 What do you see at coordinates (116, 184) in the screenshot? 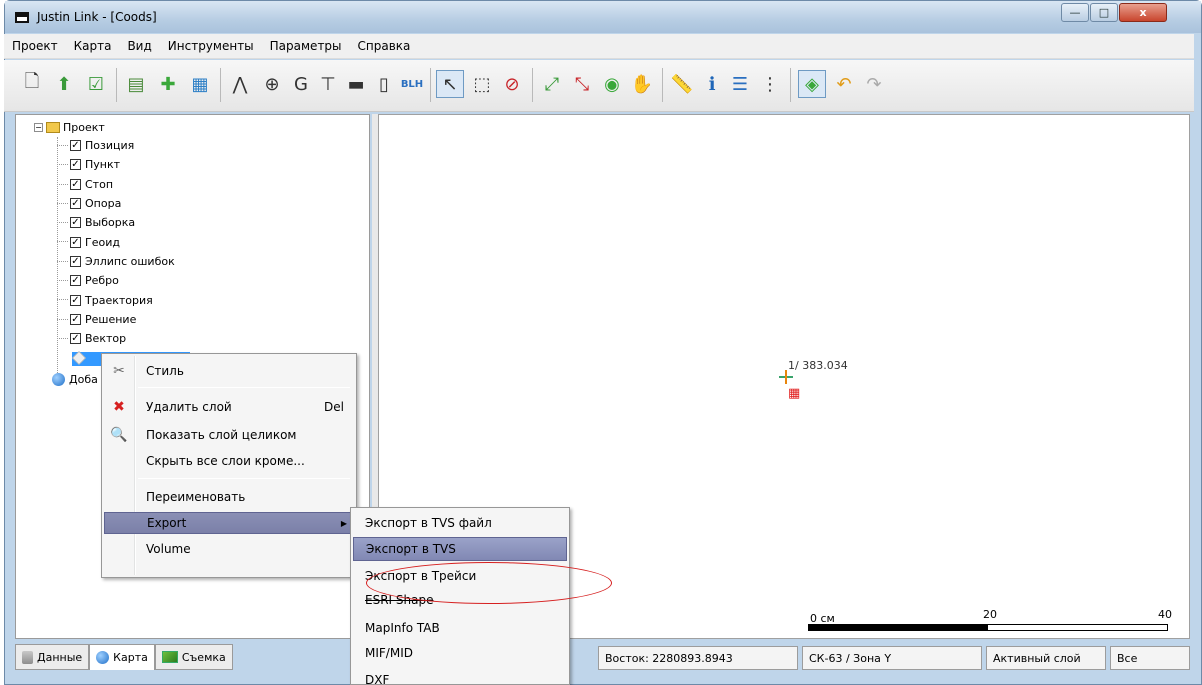
I see `tree-item-stop: ✓ Стоп` at bounding box center [116, 184].